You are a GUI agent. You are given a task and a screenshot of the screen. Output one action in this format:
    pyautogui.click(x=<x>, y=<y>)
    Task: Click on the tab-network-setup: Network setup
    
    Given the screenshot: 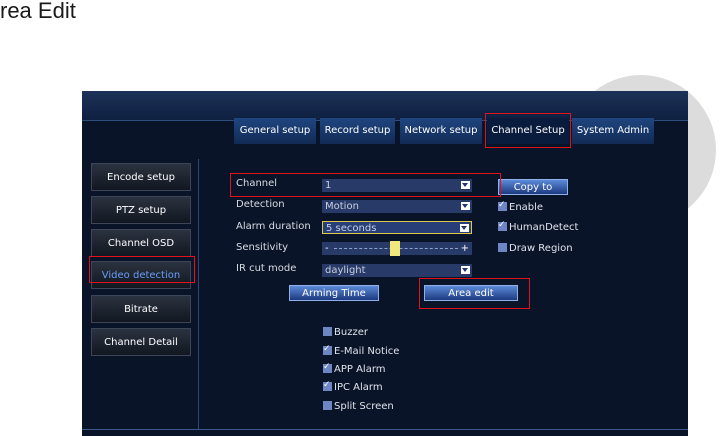 What is the action you would take?
    pyautogui.click(x=441, y=131)
    